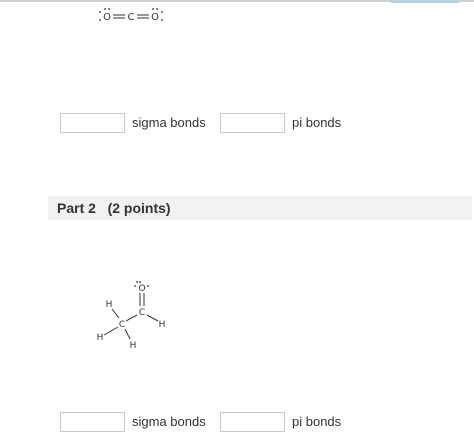 Image resolution: width=474 pixels, height=448 pixels. I want to click on atom-c-methyl: C, so click(122, 325).